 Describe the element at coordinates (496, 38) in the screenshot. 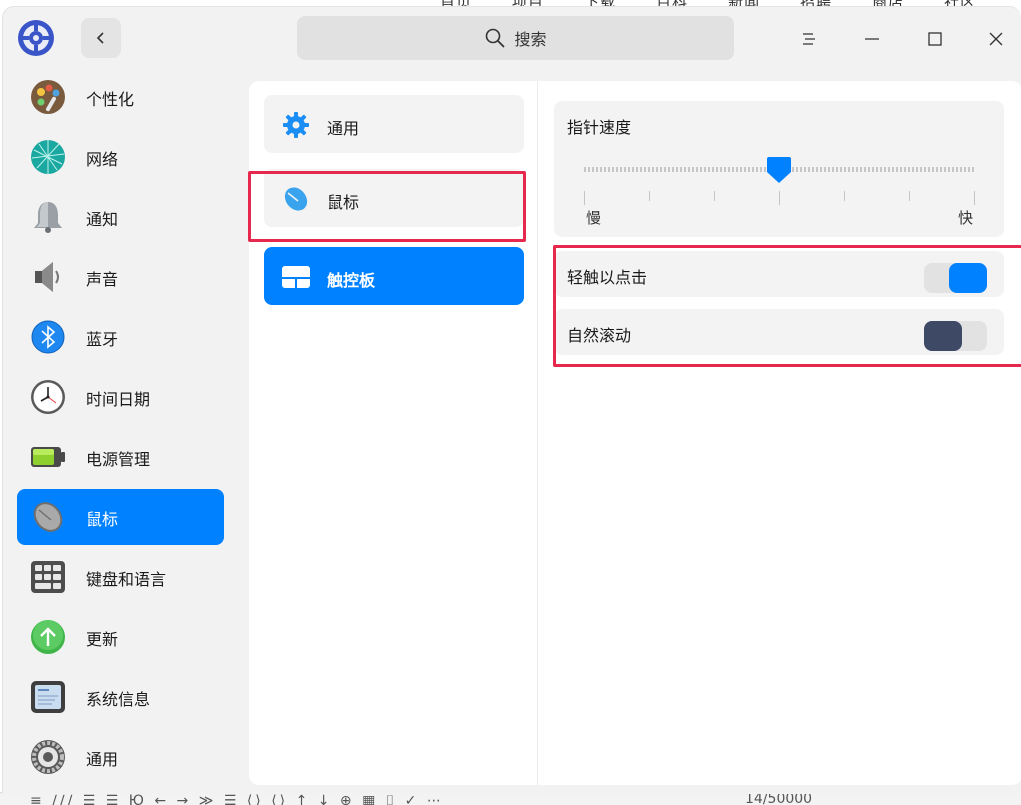

I see `search-icon` at that location.